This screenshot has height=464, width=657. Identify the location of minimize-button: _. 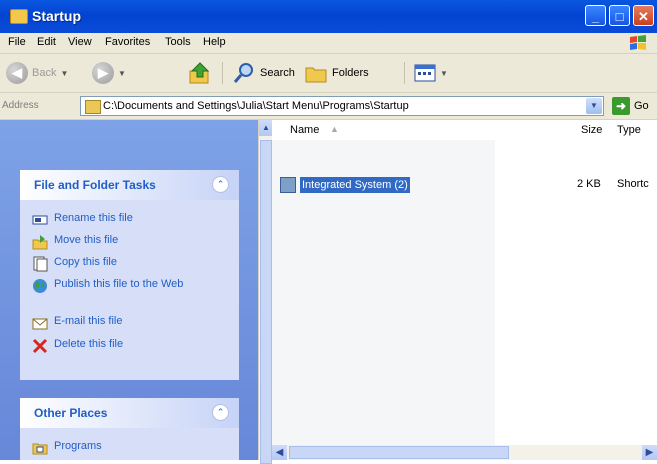
(595, 15).